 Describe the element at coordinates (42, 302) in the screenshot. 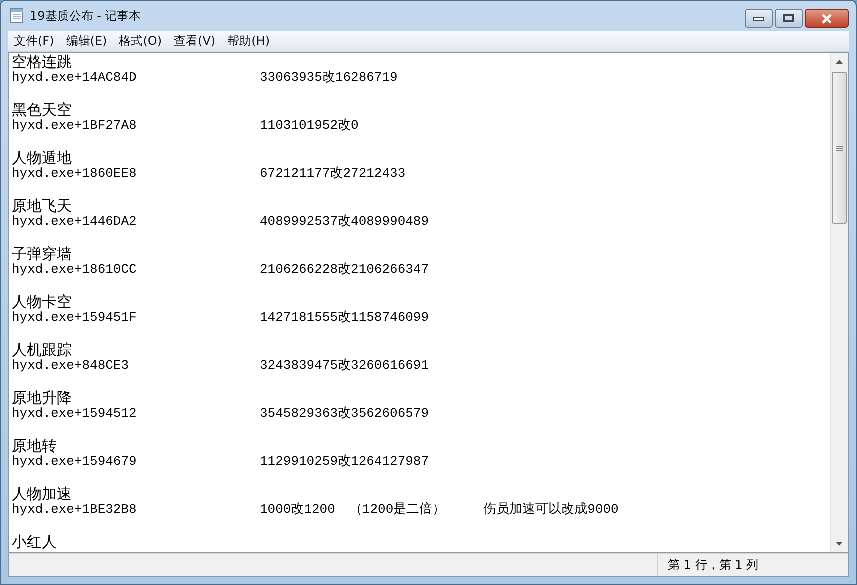

I see `entry-title: 人物卡空` at that location.